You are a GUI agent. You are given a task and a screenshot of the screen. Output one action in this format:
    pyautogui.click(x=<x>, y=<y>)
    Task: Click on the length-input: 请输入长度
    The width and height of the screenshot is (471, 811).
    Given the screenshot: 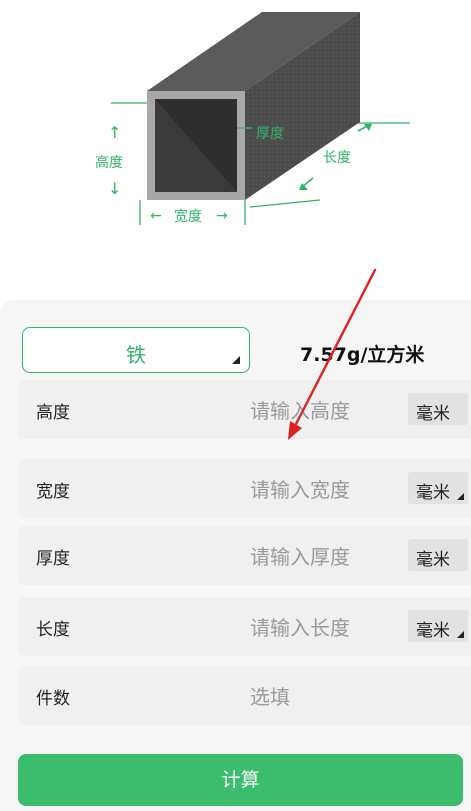 What is the action you would take?
    pyautogui.click(x=335, y=626)
    